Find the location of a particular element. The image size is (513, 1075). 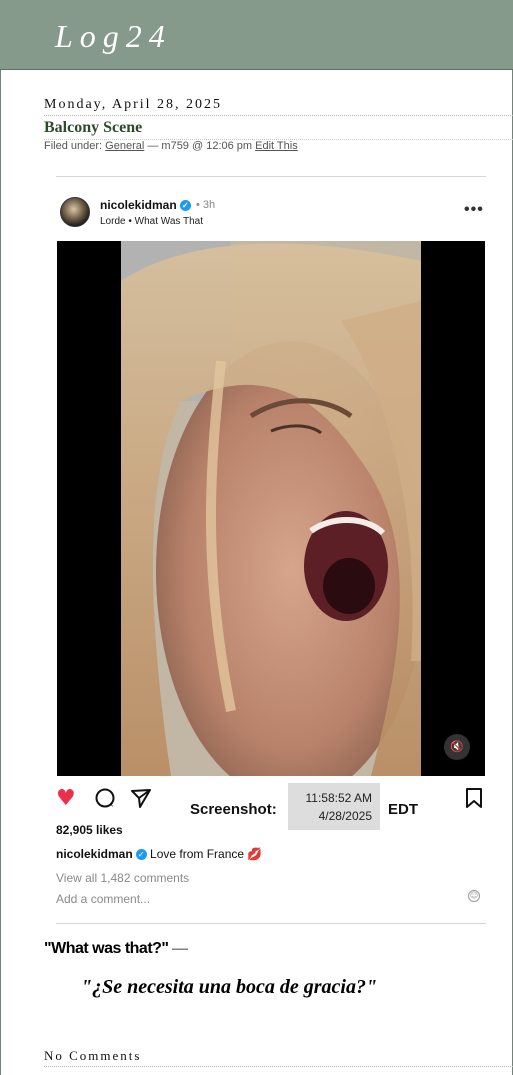

caption-text: Love from France is located at coordinates (197, 854).